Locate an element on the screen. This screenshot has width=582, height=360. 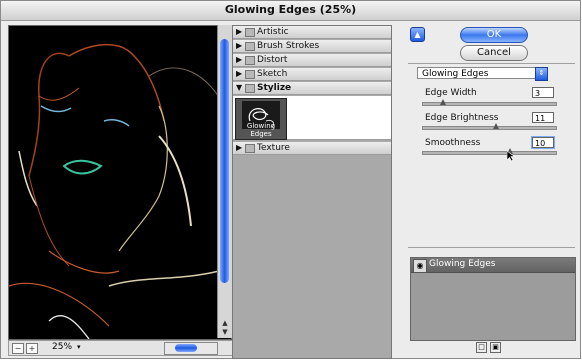
zoom-out-icon: − is located at coordinates (18, 348).